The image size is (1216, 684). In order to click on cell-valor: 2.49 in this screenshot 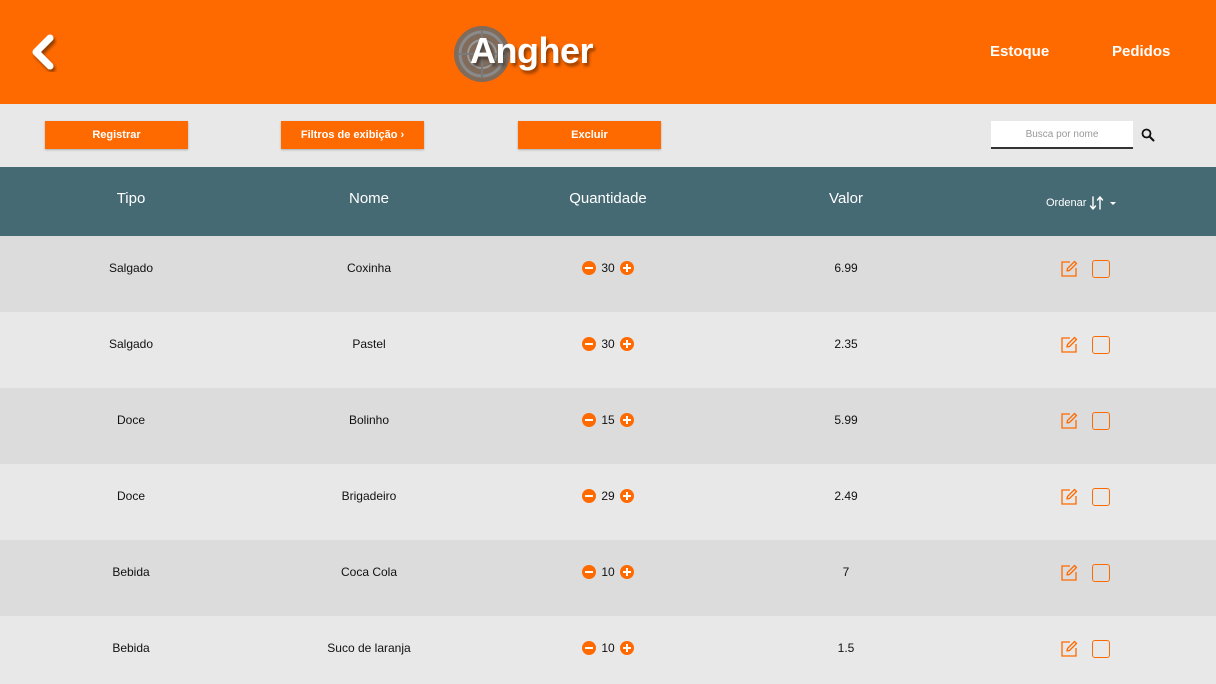, I will do `click(846, 496)`.